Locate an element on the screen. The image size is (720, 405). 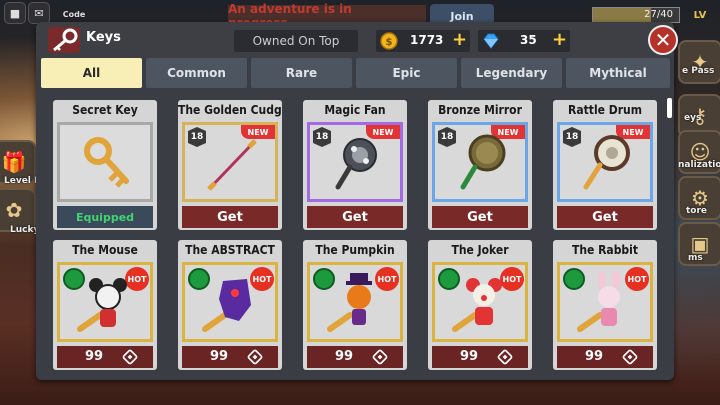
key-name: The Pumpkin is located at coordinates (355, 250).